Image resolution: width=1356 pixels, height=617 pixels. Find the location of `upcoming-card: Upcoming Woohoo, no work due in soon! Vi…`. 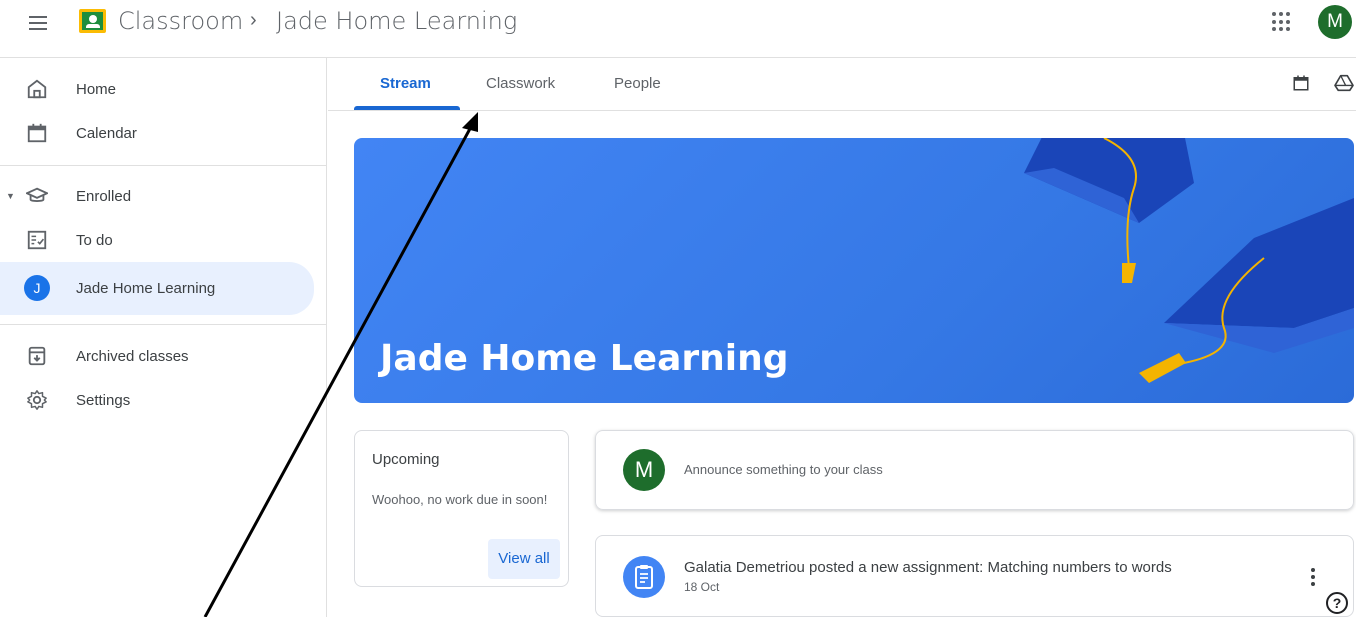

upcoming-card: Upcoming Woohoo, no work due in soon! Vi… is located at coordinates (461, 508).